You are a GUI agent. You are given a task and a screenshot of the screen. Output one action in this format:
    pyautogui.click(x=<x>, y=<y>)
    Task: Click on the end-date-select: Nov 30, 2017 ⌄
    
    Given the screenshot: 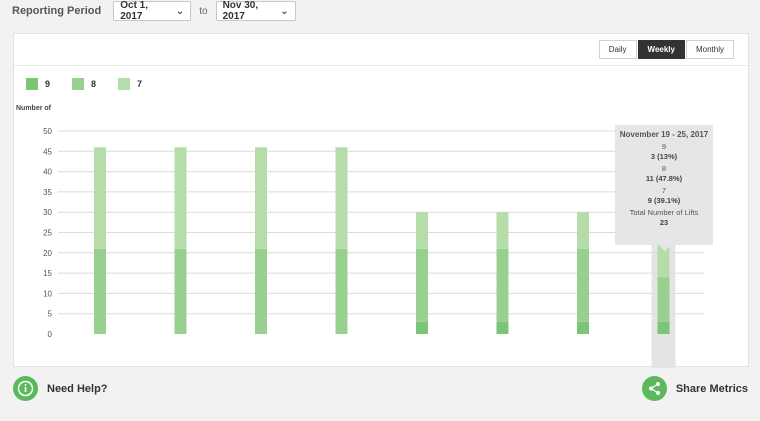 What is the action you would take?
    pyautogui.click(x=255, y=11)
    